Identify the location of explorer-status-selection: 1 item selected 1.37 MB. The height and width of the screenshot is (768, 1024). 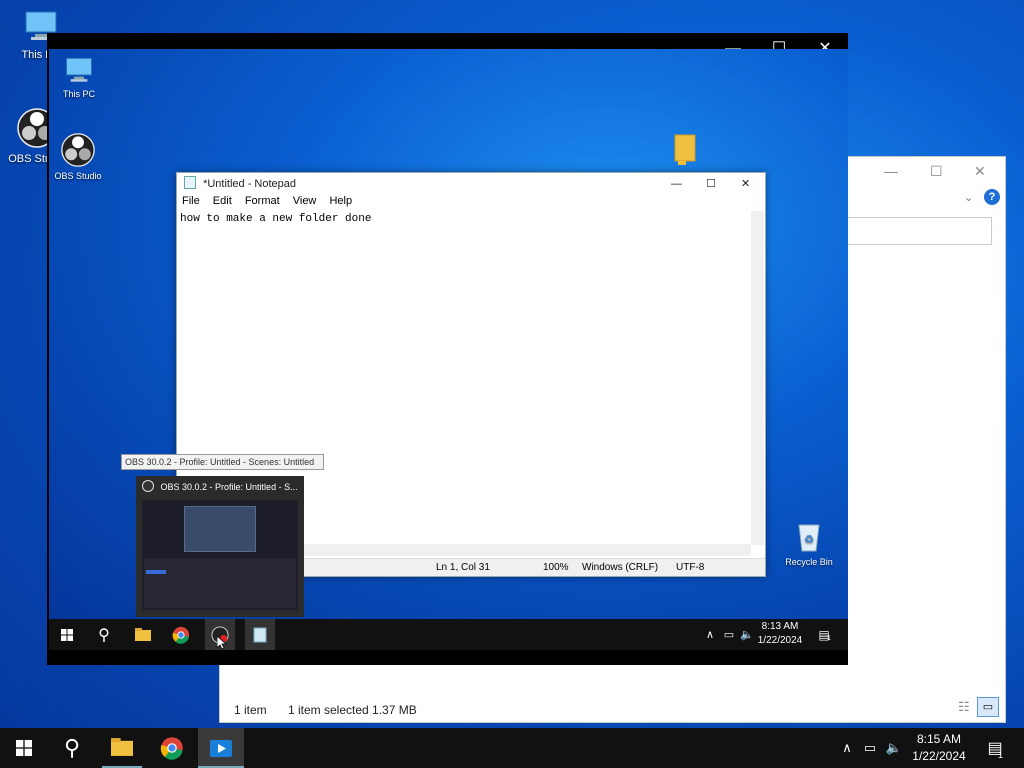
(352, 710).